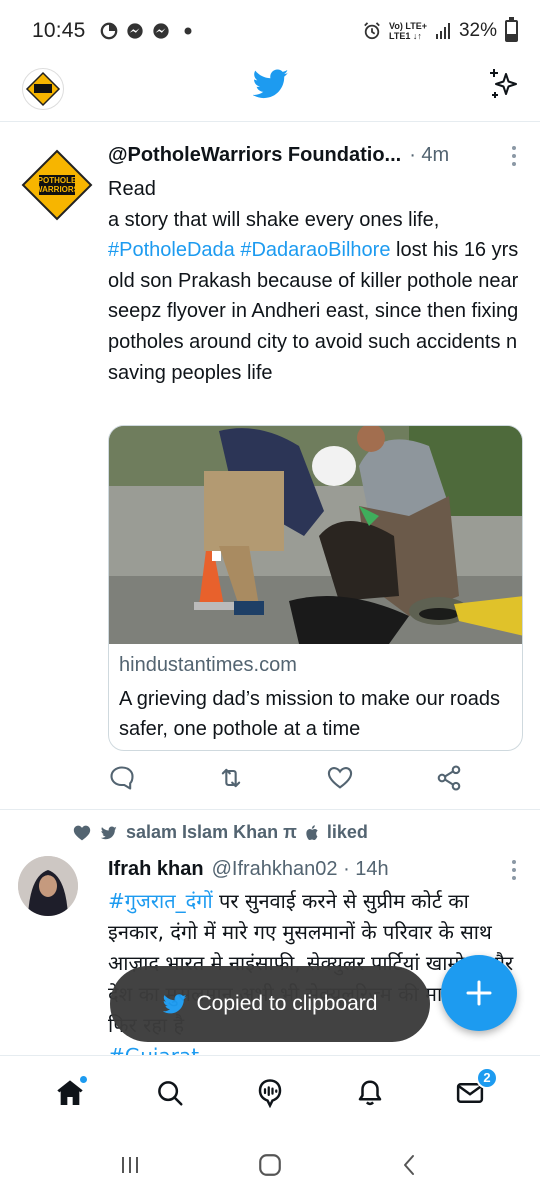  I want to click on bottom-navigation: 2, so click(270, 1092).